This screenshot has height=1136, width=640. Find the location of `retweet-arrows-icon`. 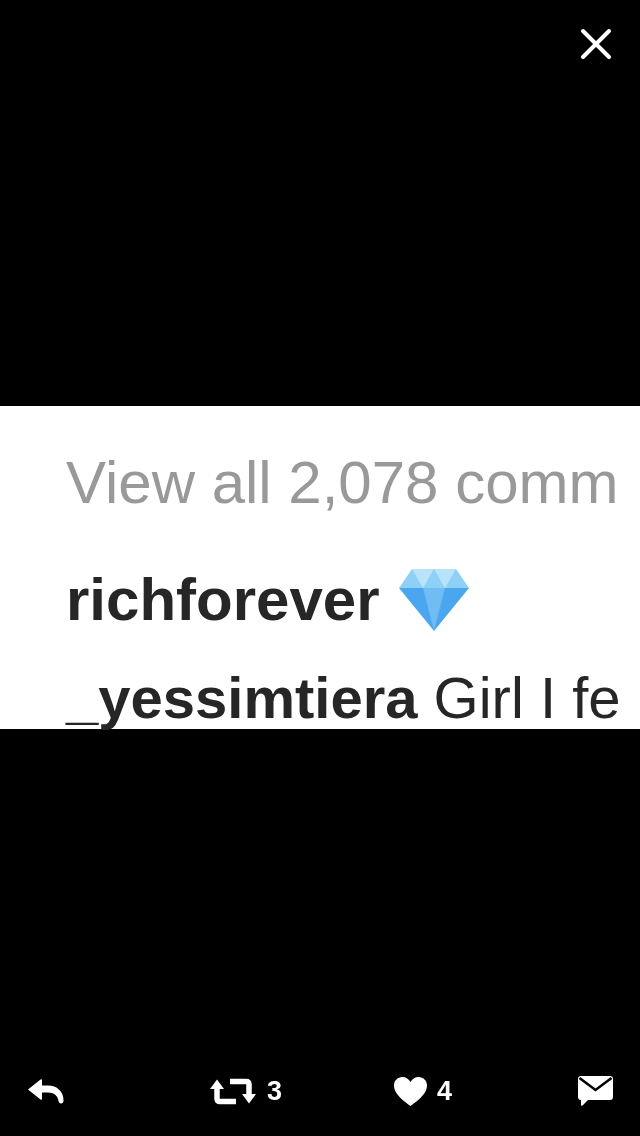

retweet-arrows-icon is located at coordinates (233, 1091).